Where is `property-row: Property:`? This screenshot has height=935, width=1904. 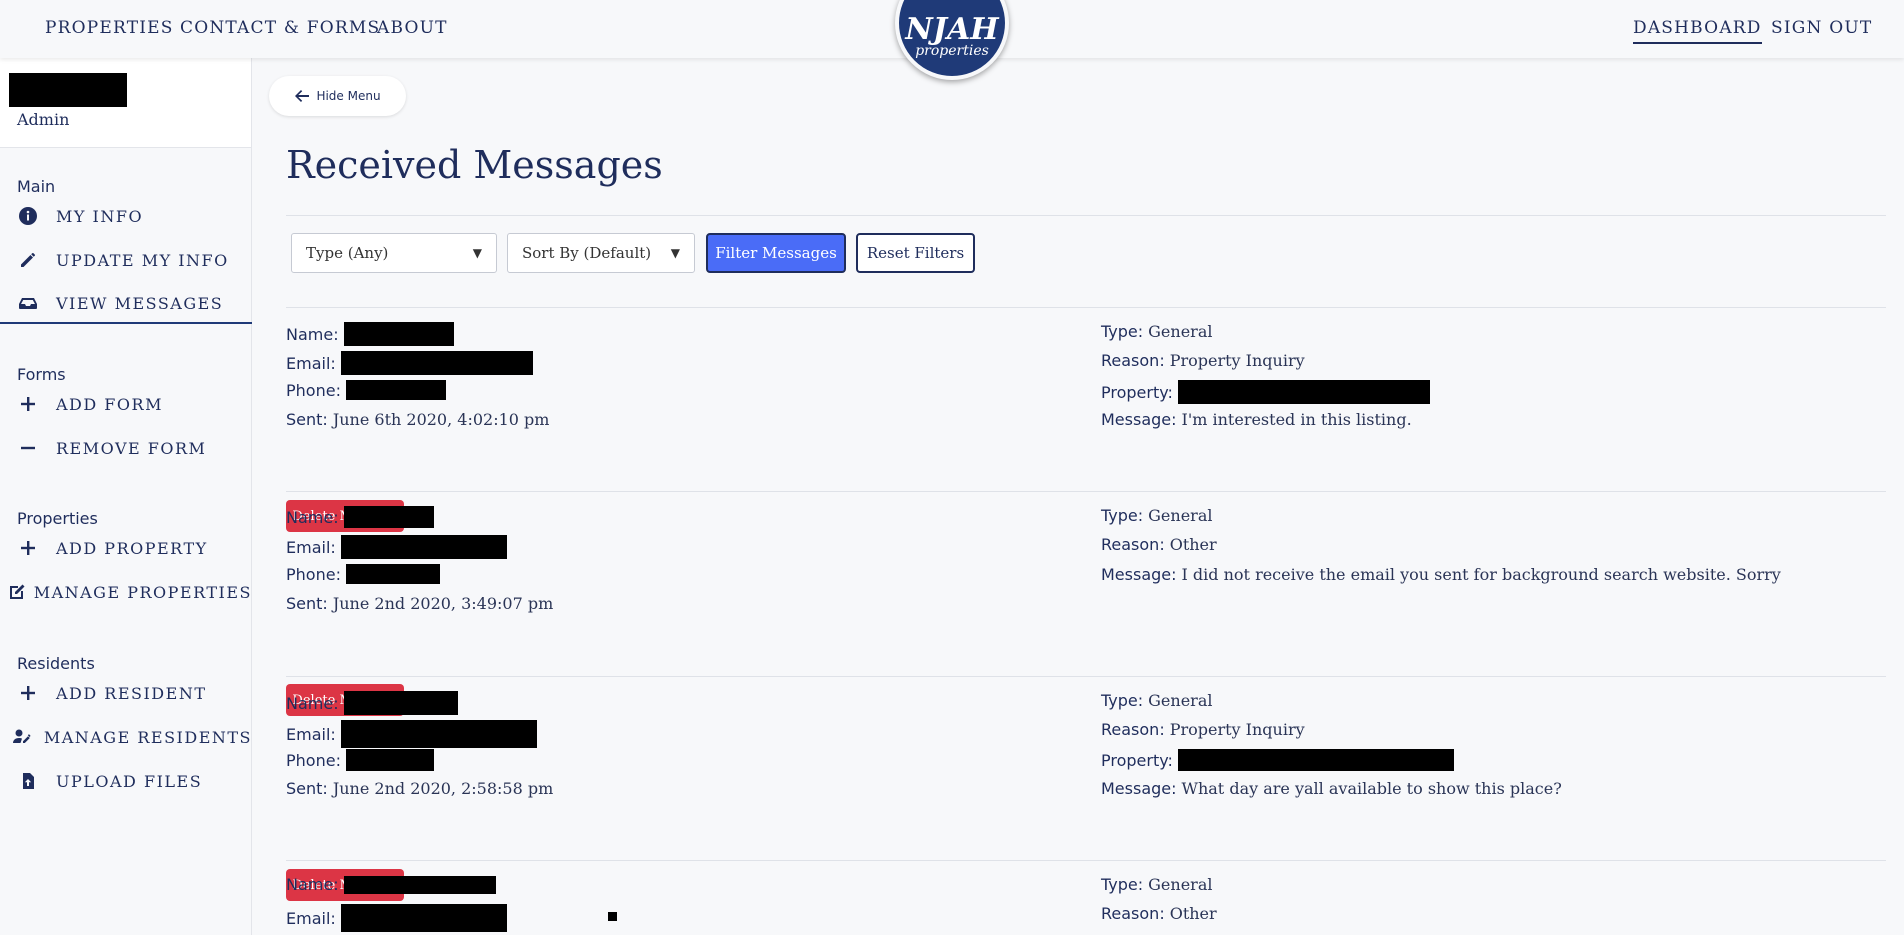
property-row: Property: is located at coordinates (1265, 392).